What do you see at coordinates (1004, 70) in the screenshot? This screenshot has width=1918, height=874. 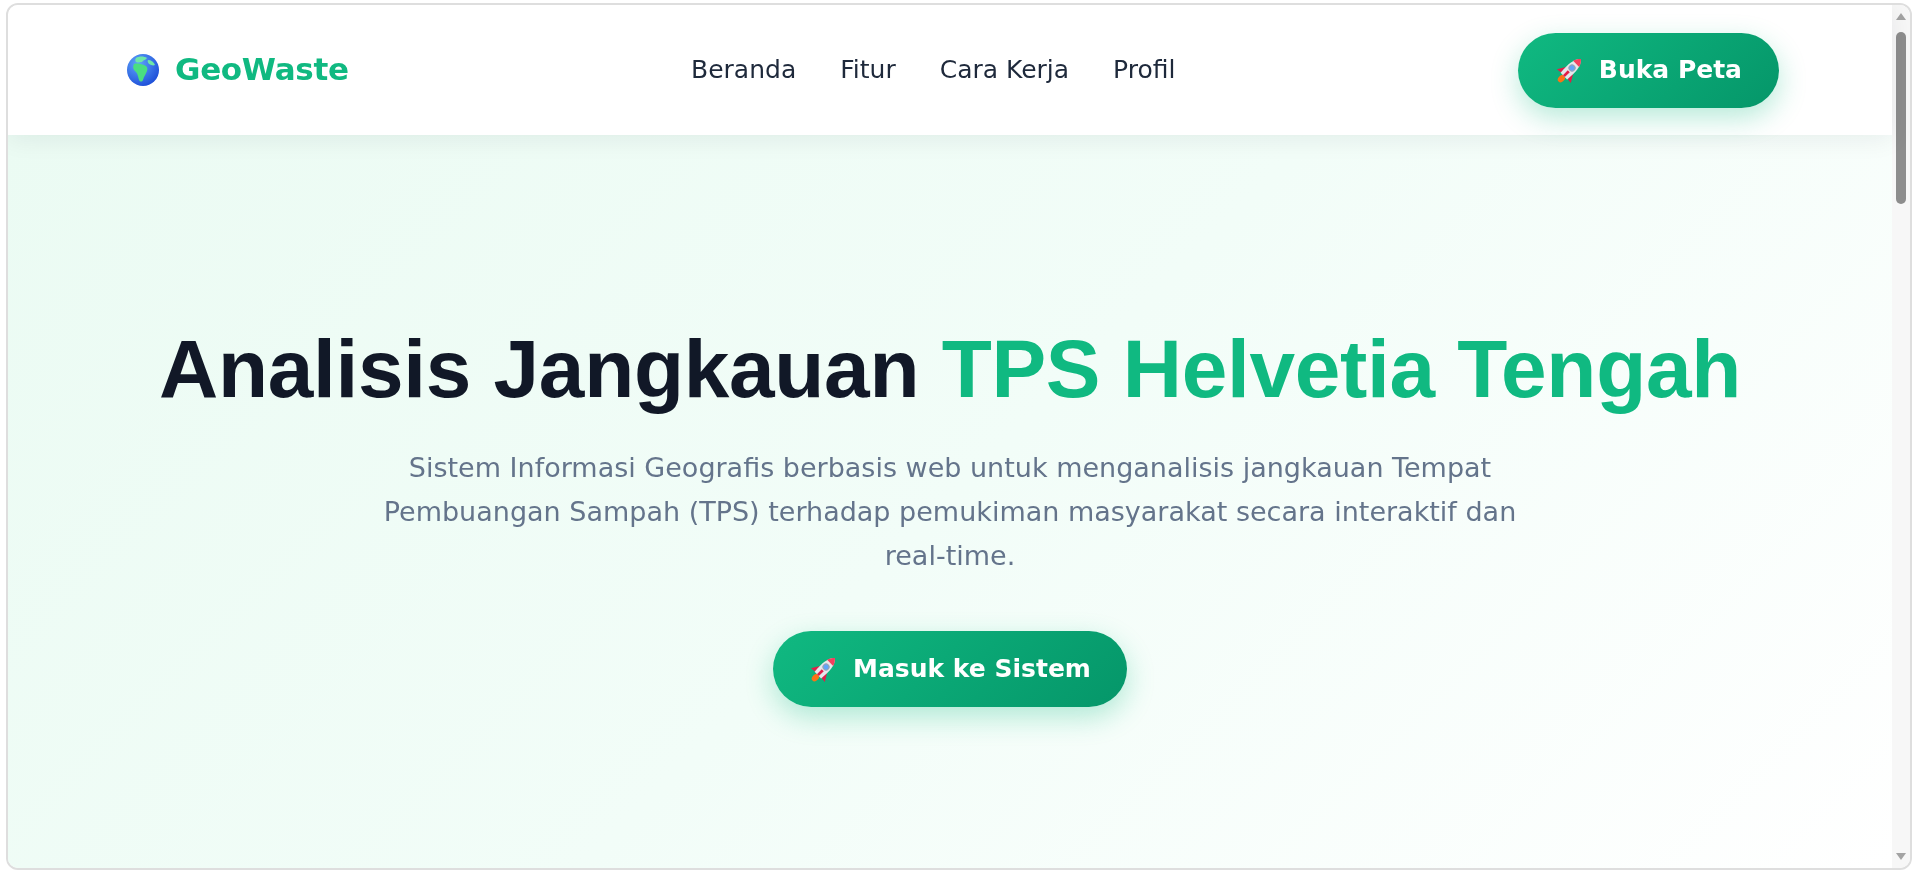 I see `nav-link: Cara Kerja` at bounding box center [1004, 70].